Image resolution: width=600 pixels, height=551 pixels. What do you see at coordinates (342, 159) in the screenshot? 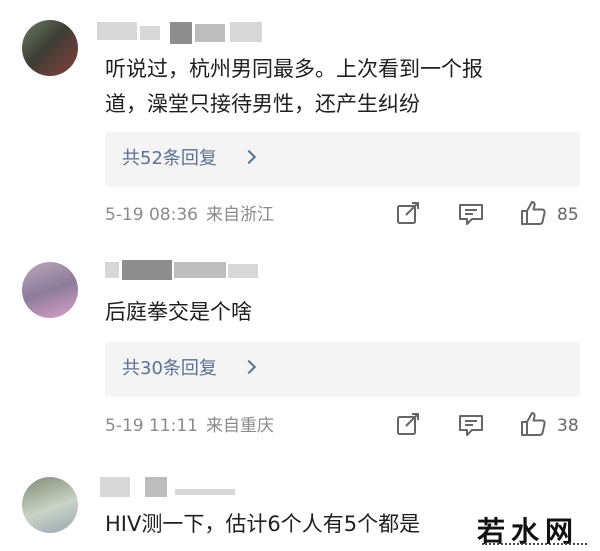
I see `replies-button: 共52条回复` at bounding box center [342, 159].